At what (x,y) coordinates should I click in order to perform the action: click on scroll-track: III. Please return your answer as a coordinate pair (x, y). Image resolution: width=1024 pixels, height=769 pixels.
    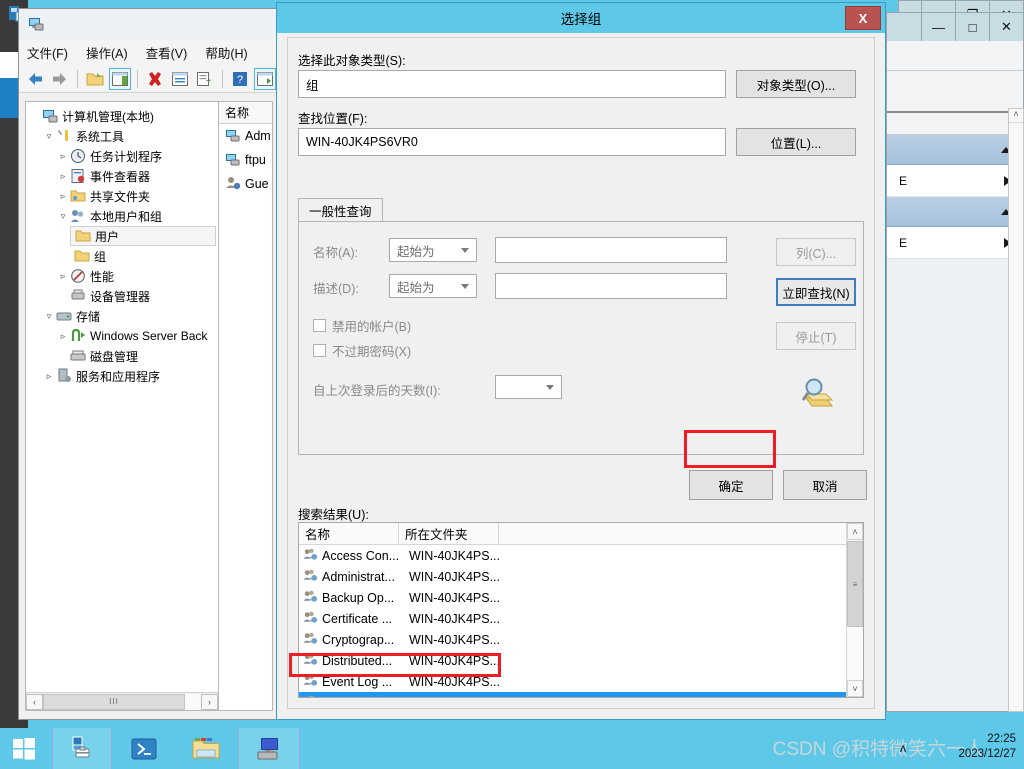
    Looking at the image, I should click on (122, 701).